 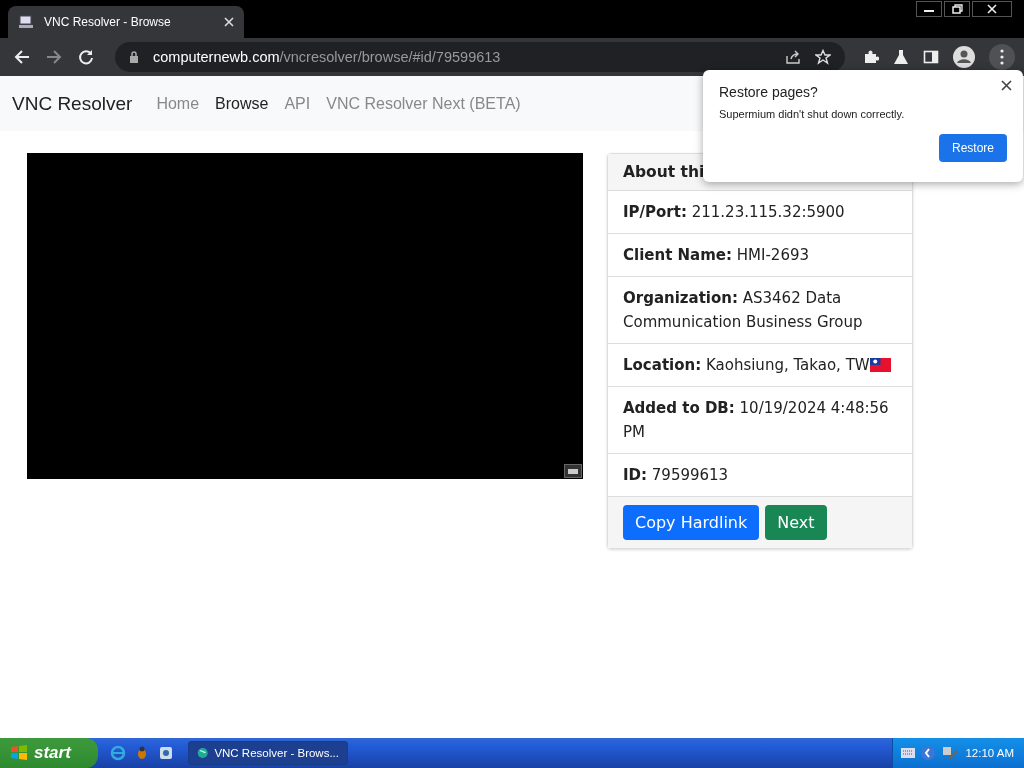 What do you see at coordinates (716, 255) in the screenshot?
I see `info-text: Client Name: HMI-2693` at bounding box center [716, 255].